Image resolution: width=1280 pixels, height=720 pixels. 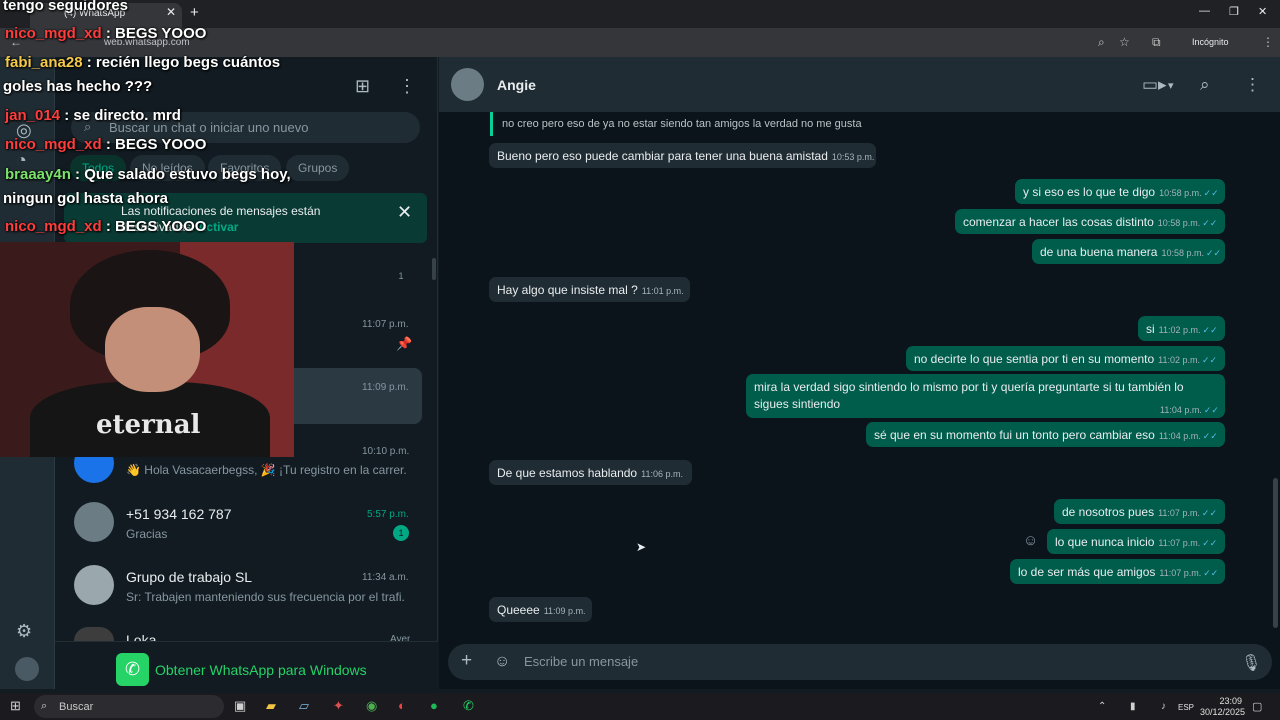 I want to click on webcam-overlay: eternal, so click(x=147, y=349).